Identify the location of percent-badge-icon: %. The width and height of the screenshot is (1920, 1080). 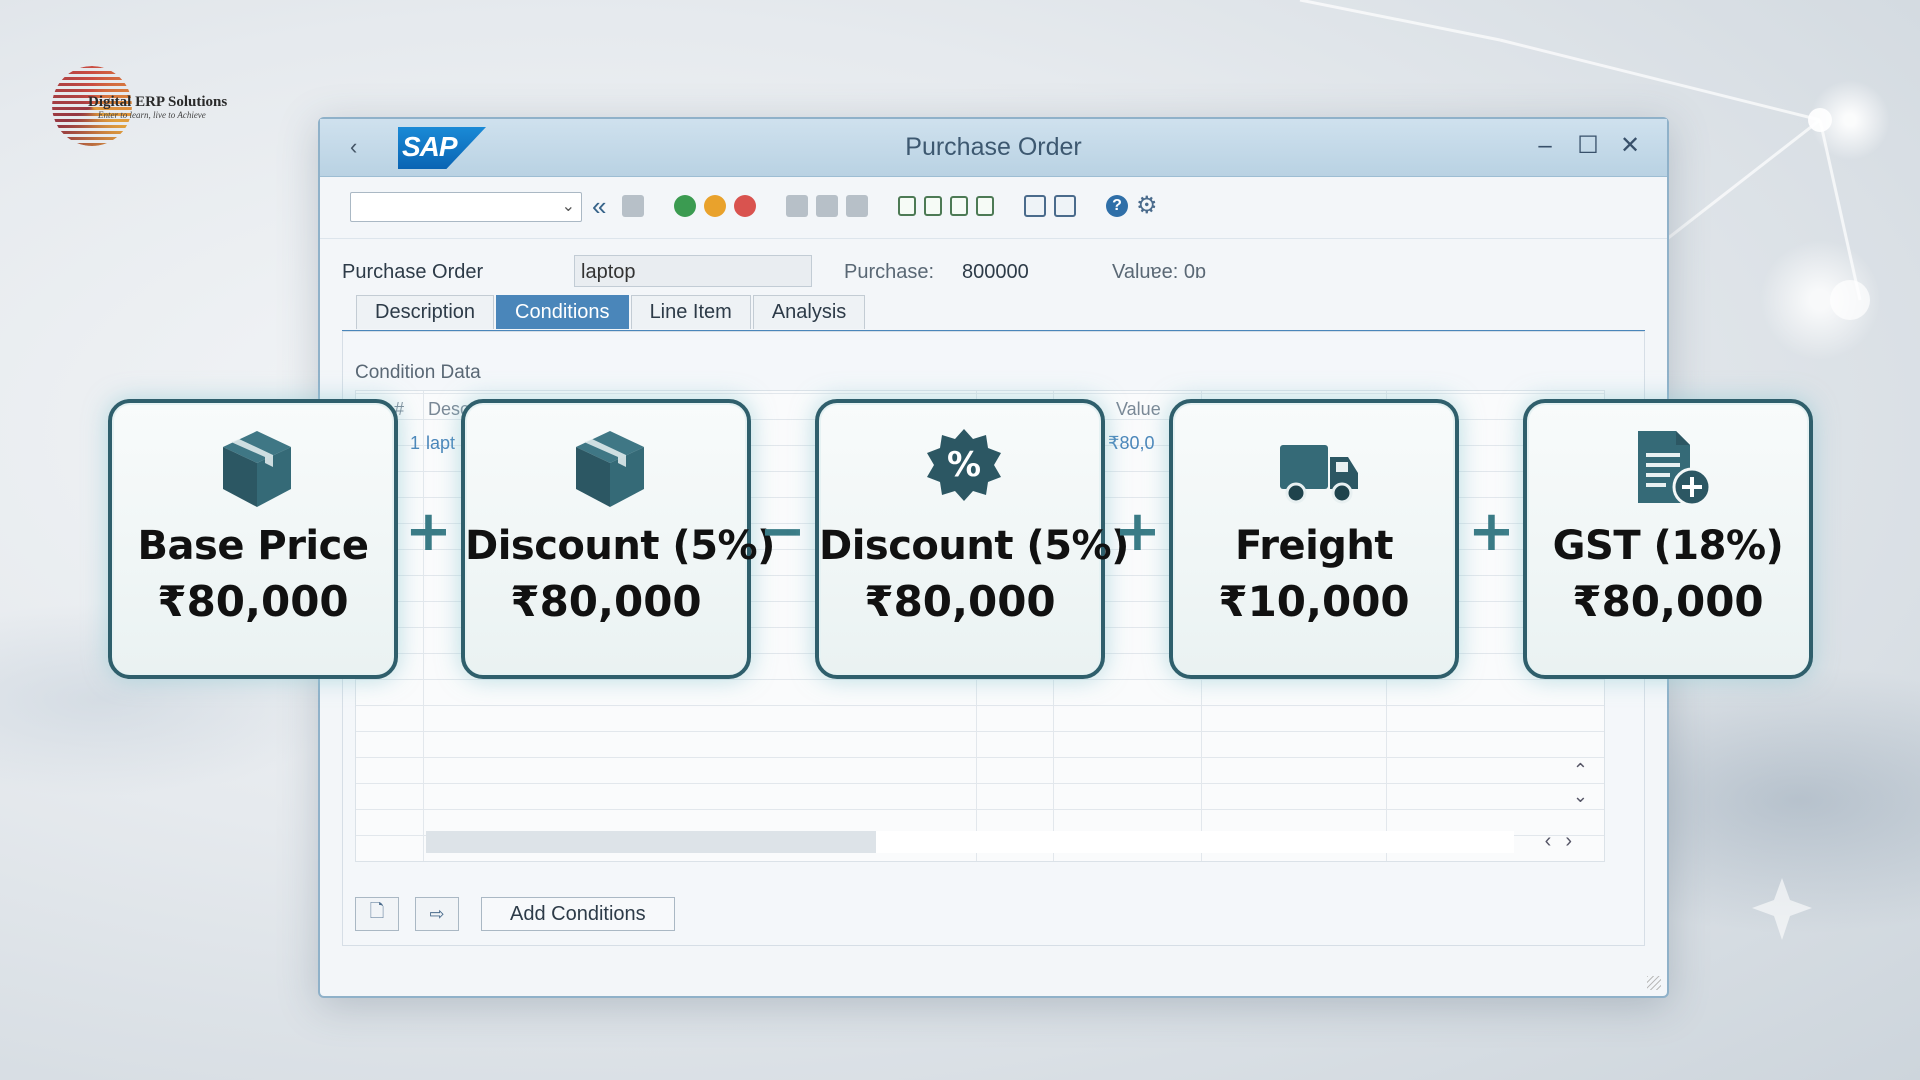
(964, 465).